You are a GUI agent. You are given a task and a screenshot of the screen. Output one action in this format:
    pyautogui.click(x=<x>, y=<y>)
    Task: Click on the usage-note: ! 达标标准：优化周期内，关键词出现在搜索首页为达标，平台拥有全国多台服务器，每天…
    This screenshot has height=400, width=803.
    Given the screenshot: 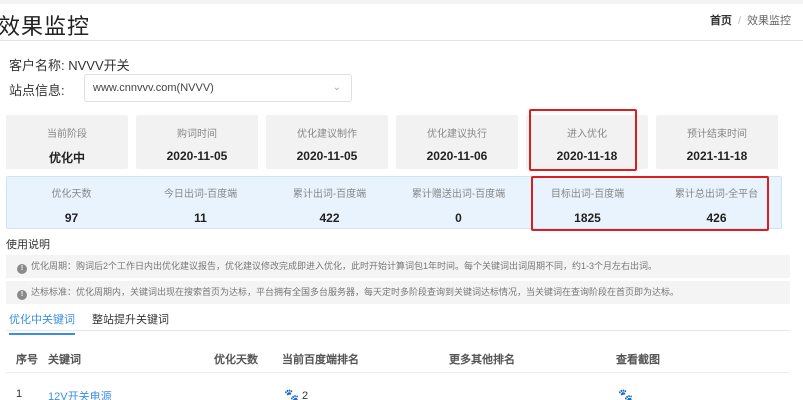 What is the action you would take?
    pyautogui.click(x=398, y=292)
    